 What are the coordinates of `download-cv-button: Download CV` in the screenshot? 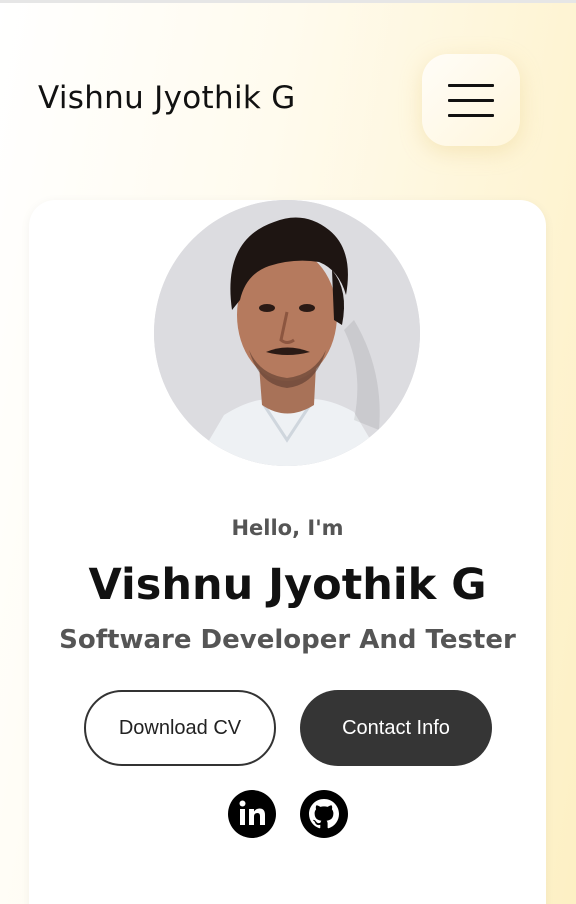 It's located at (180, 728).